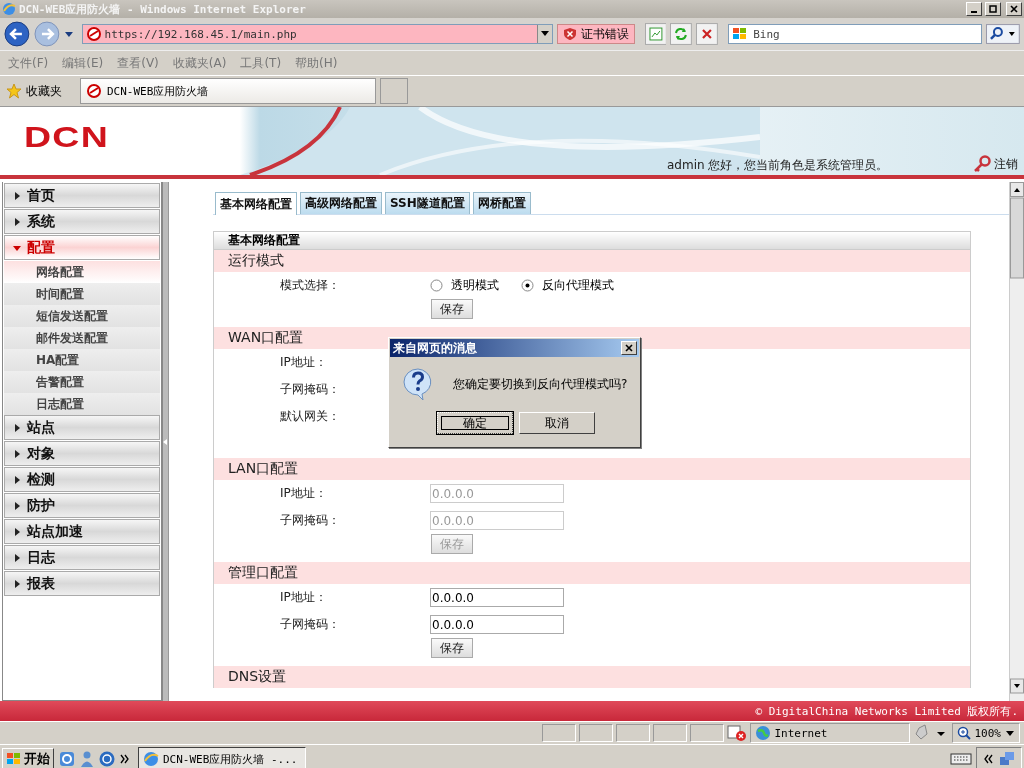 This screenshot has width=1024, height=768. What do you see at coordinates (14, 91) in the screenshot?
I see `star-icon` at bounding box center [14, 91].